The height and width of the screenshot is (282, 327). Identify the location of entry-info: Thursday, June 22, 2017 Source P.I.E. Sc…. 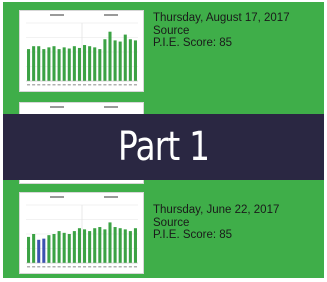
(216, 223).